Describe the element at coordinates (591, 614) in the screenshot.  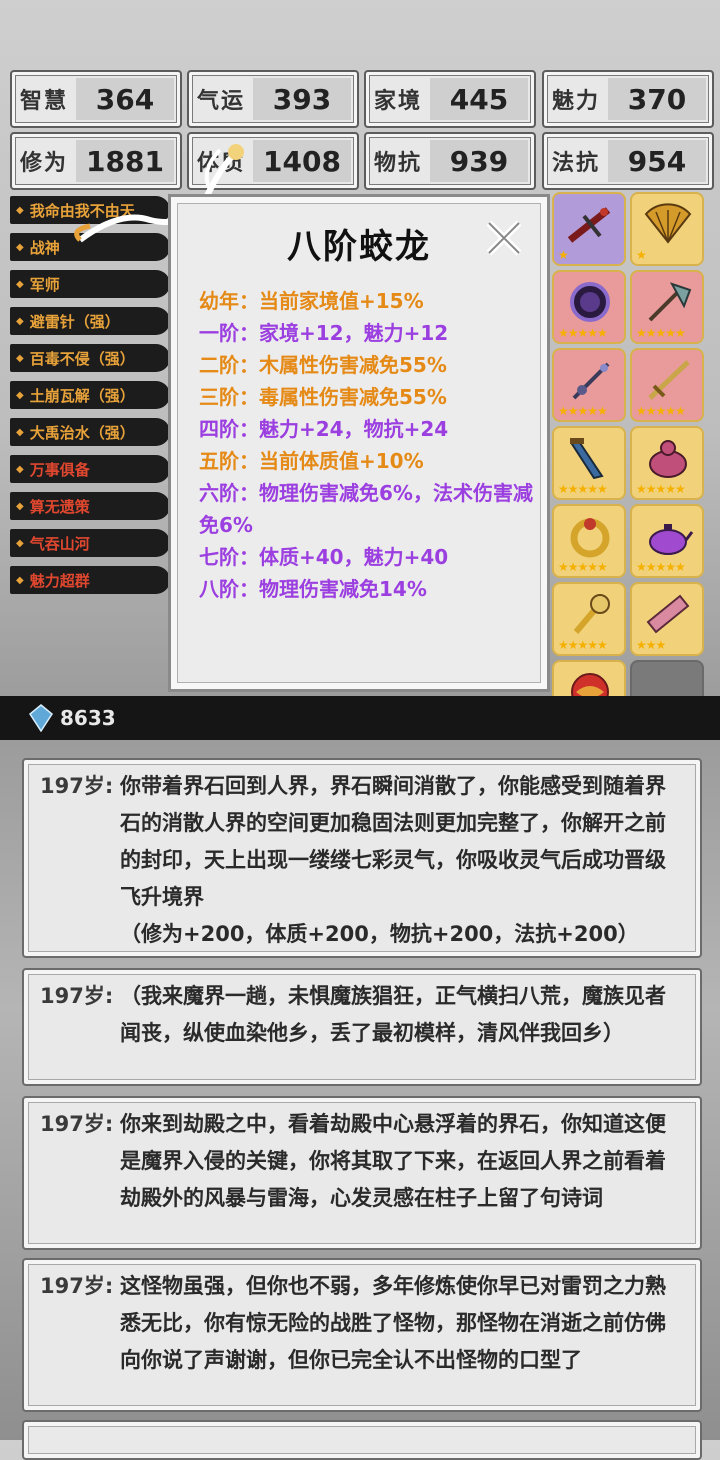
I see `scepter-icon` at that location.